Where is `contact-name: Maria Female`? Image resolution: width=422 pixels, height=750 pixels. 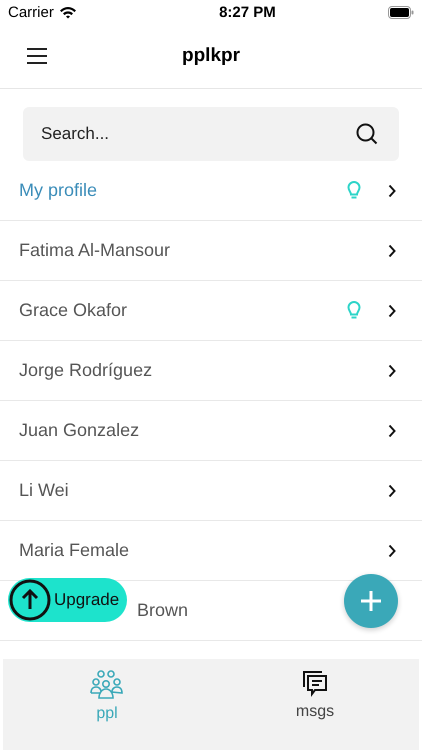
contact-name: Maria Female is located at coordinates (74, 550).